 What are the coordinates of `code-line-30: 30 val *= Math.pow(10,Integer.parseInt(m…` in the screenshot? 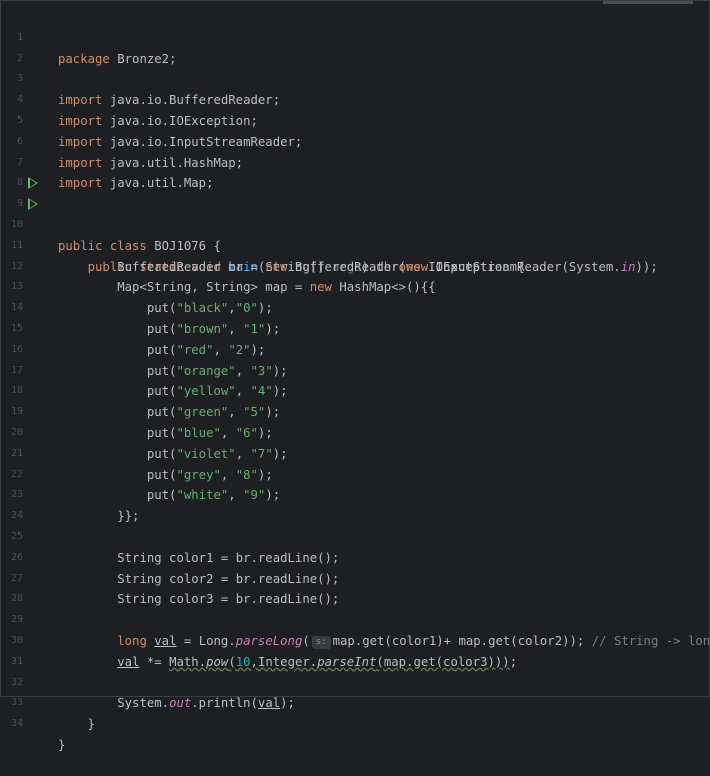 It's located at (351, 639).